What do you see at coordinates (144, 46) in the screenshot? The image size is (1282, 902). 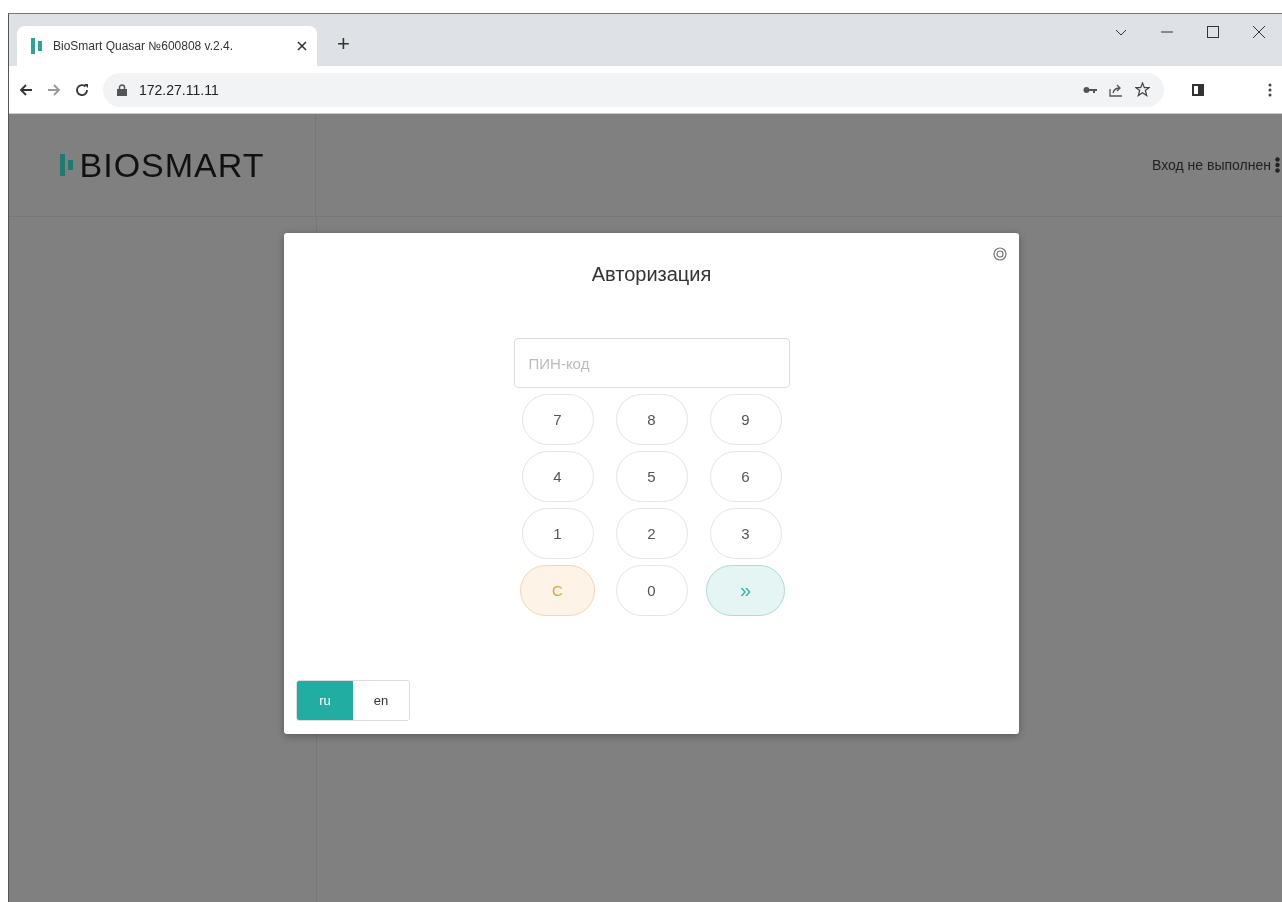 I see `tab-title: BioSmart Quasar №600808 v.2.4.` at bounding box center [144, 46].